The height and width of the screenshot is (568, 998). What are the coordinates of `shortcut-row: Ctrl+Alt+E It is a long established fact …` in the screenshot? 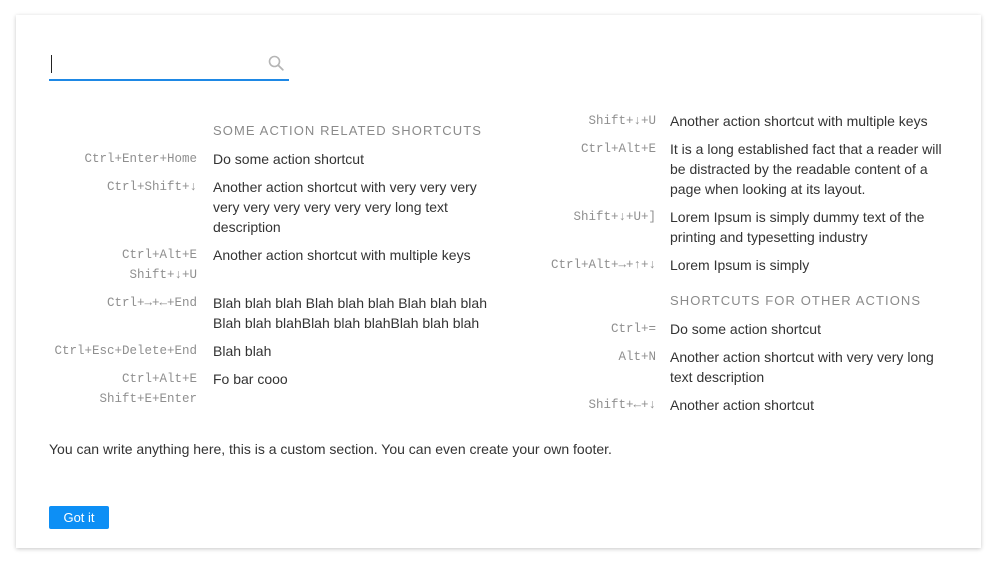 It's located at (721, 169).